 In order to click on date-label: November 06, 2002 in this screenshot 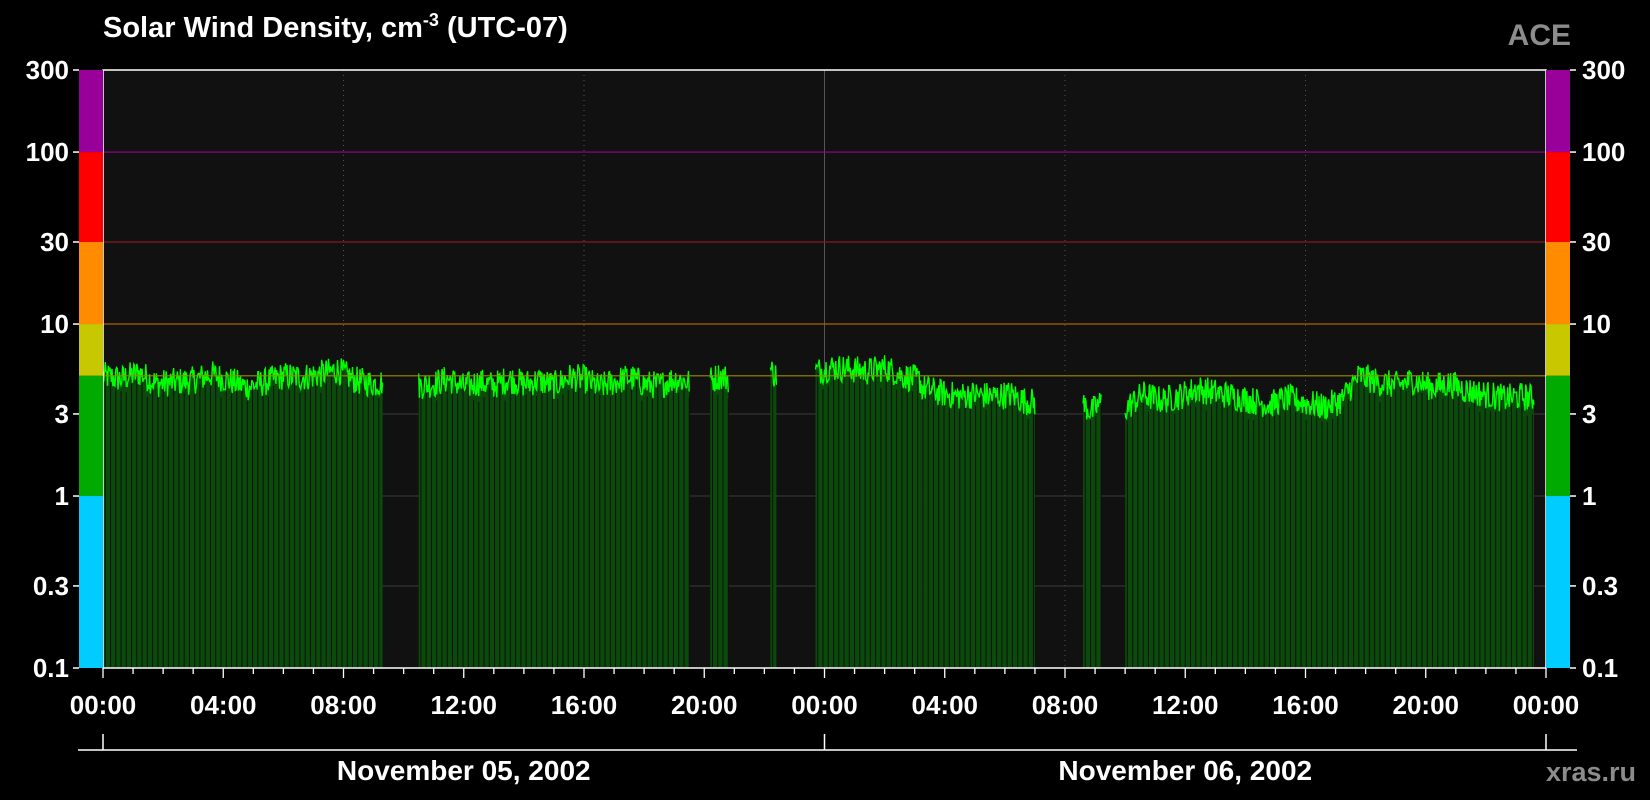, I will do `click(1185, 770)`.